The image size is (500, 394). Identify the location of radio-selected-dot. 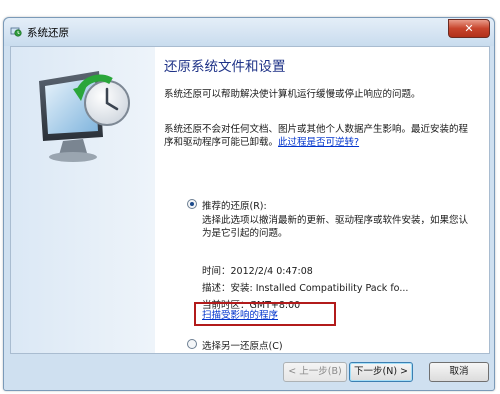
(192, 204).